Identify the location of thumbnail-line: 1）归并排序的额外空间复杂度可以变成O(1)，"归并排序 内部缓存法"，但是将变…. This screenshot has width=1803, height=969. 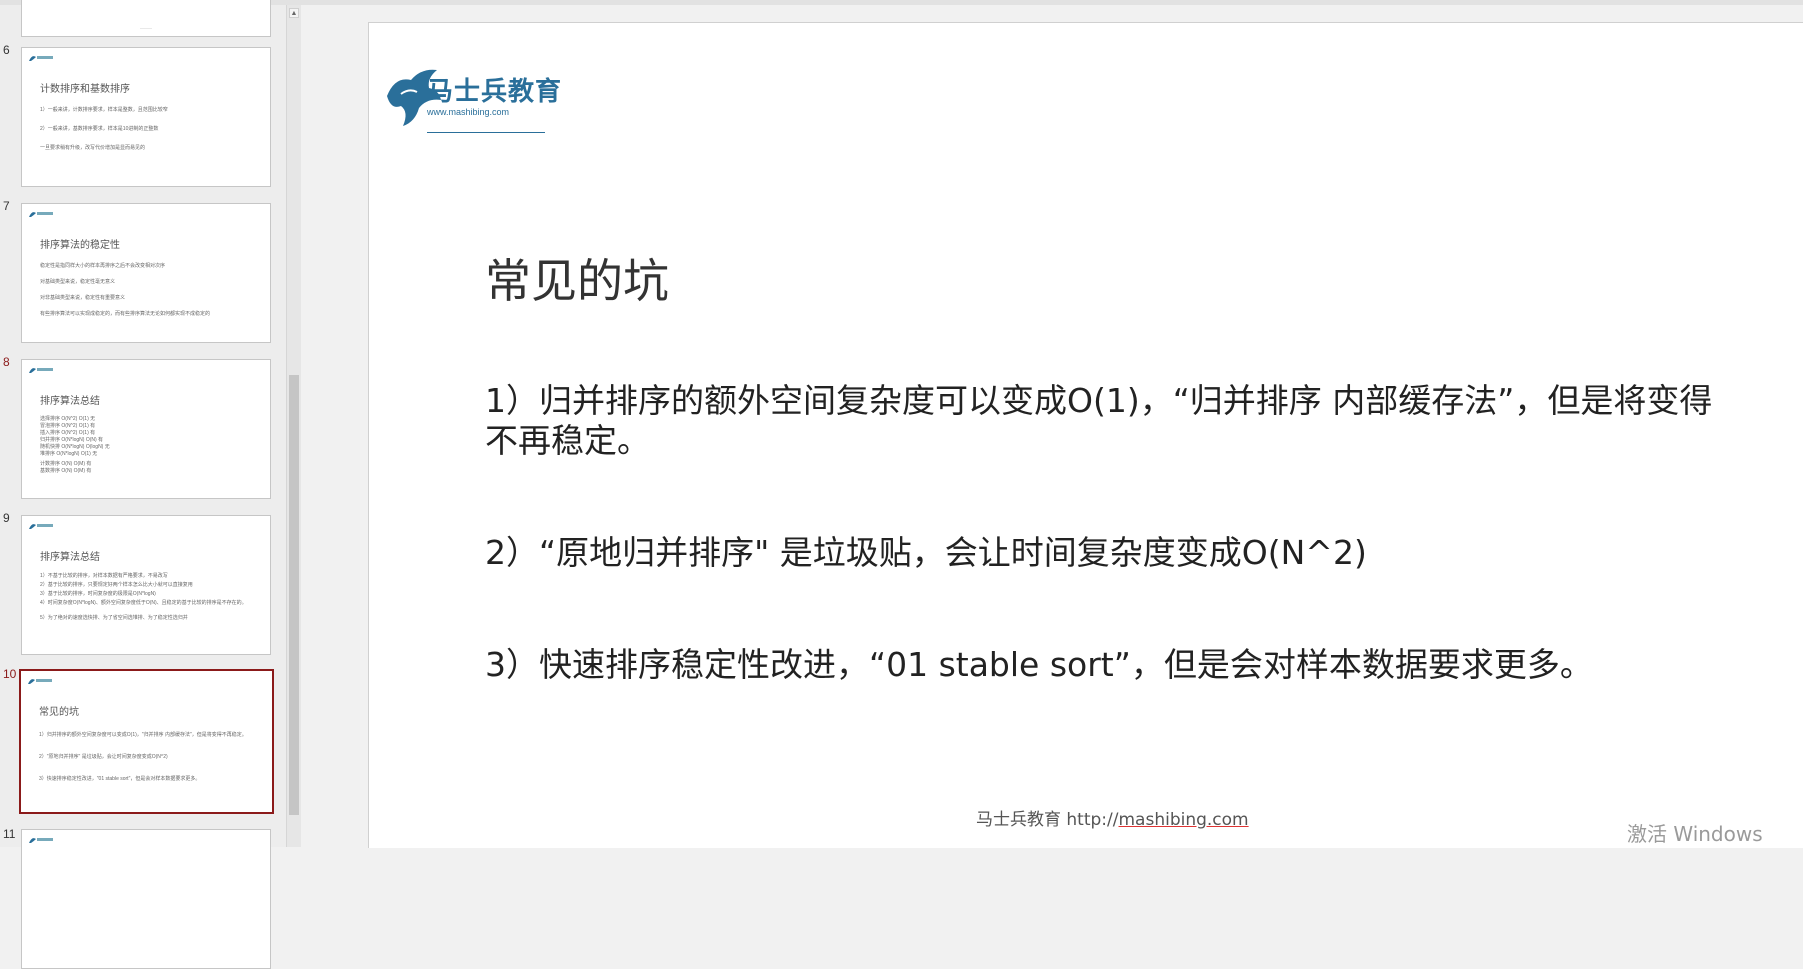
(143, 735).